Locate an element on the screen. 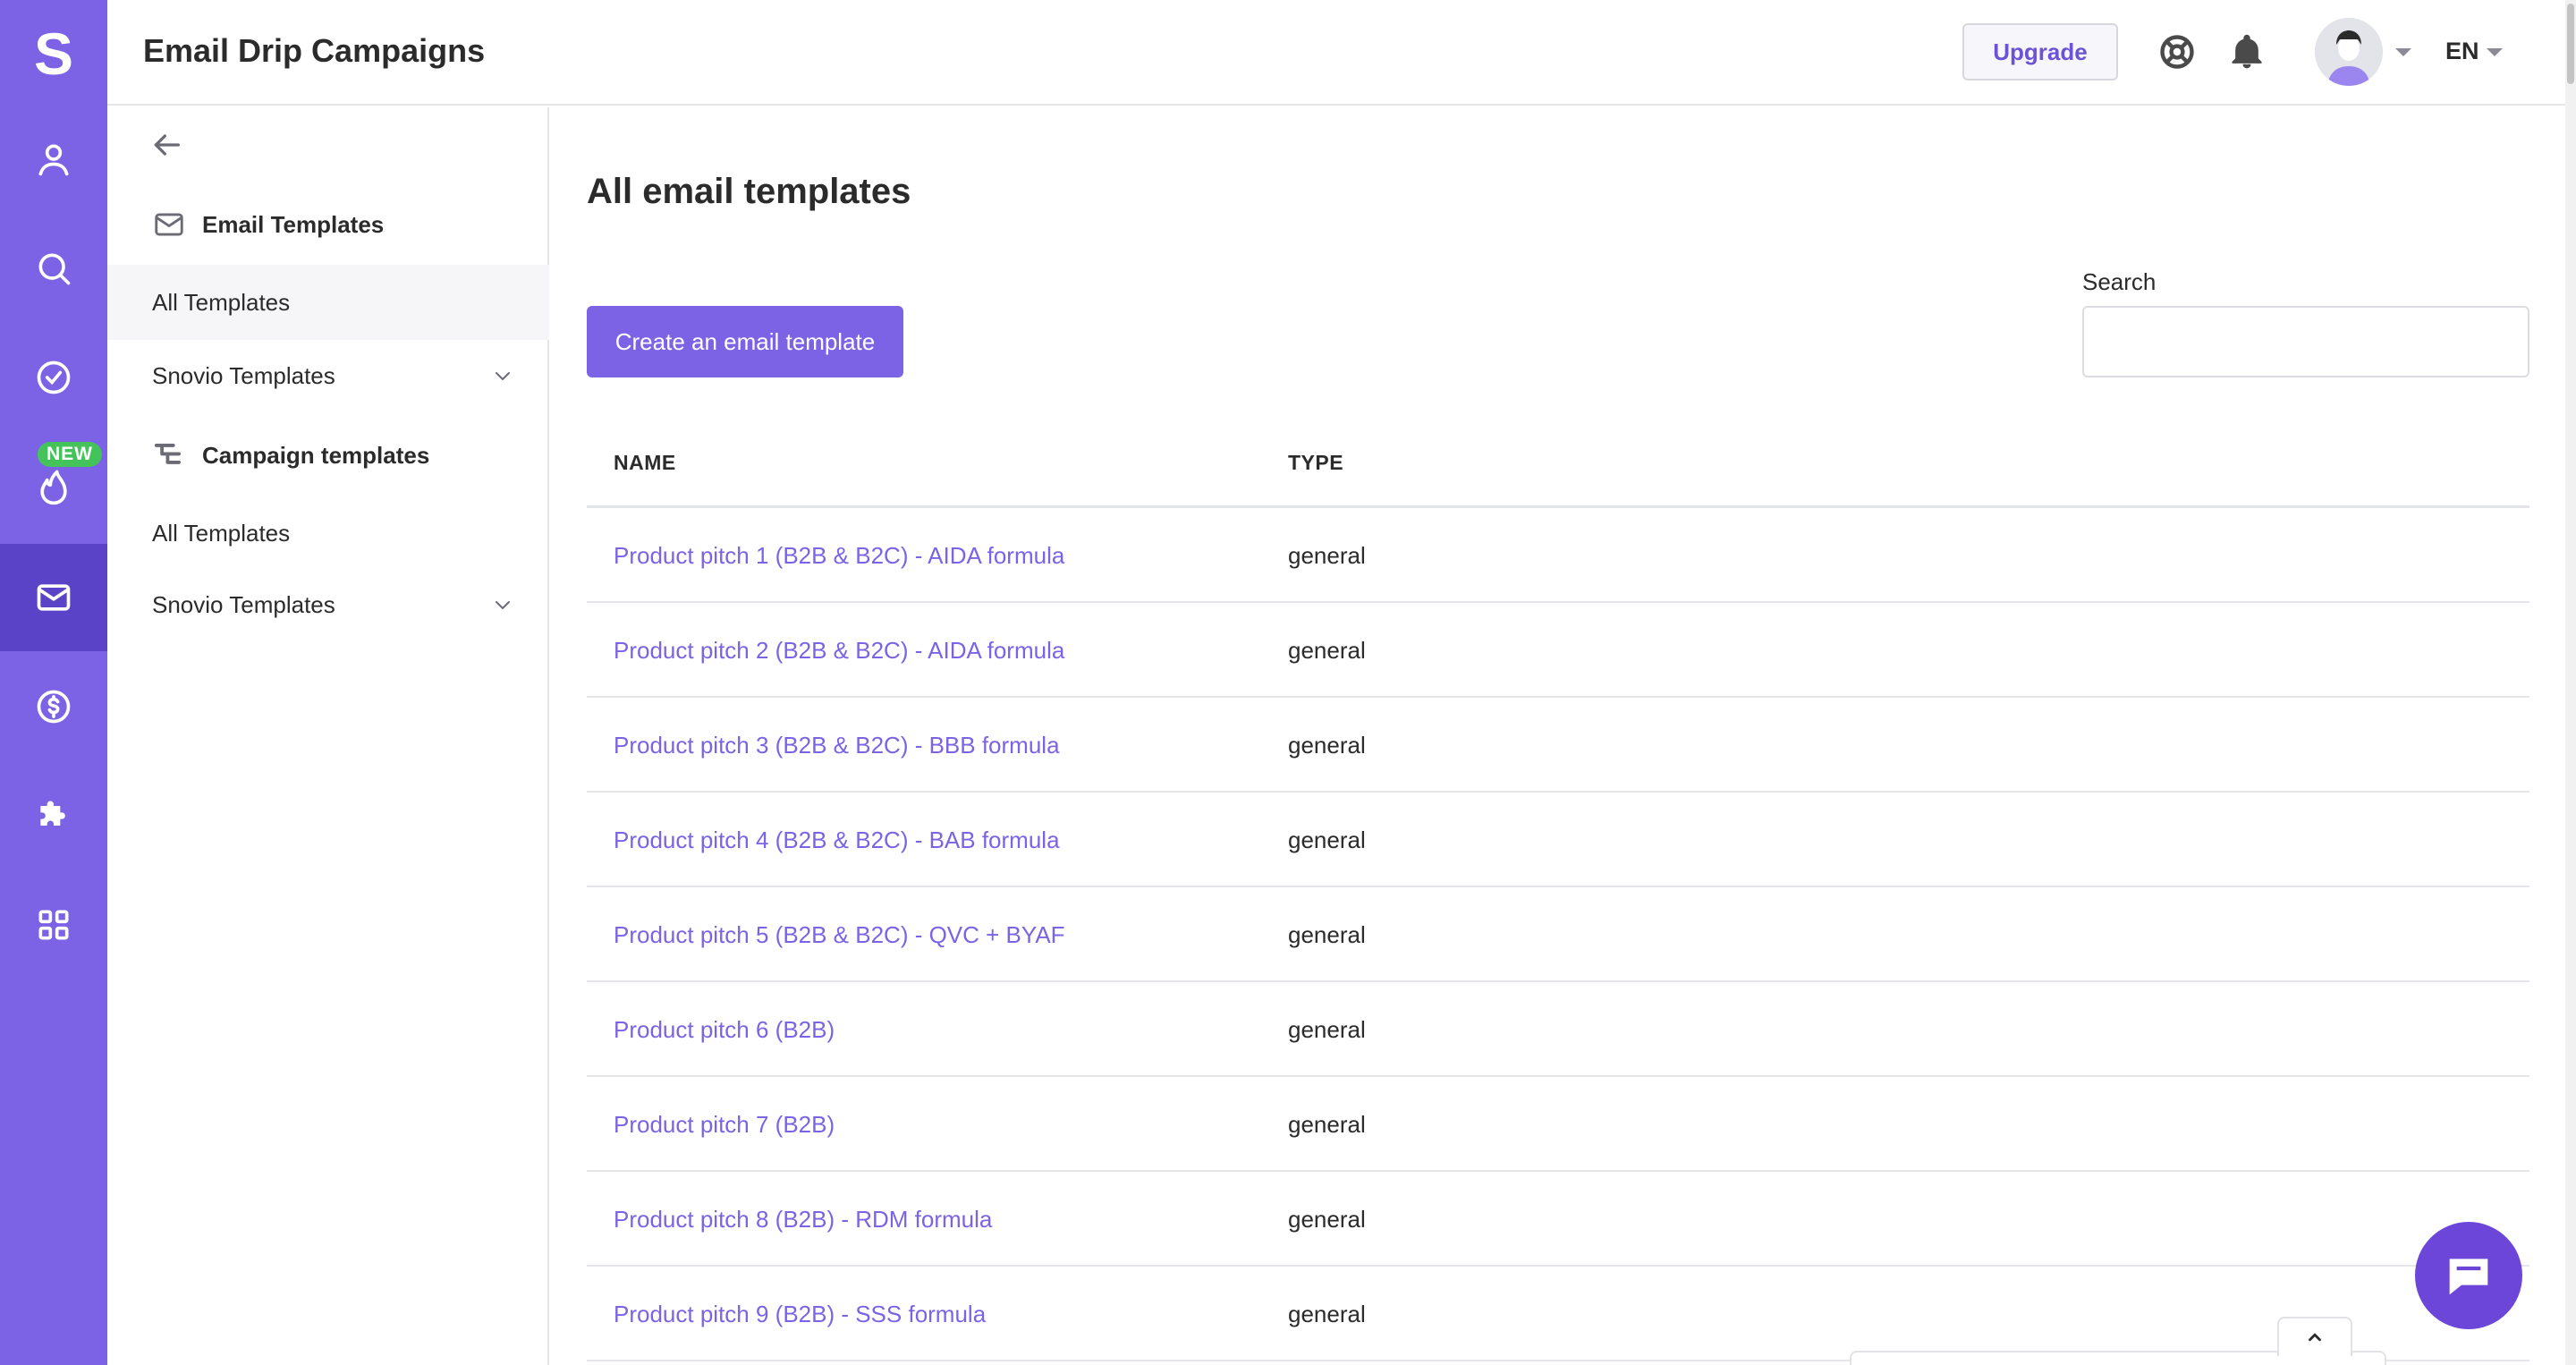 The image size is (2576, 1365). rail-item-apps is located at coordinates (53, 925).